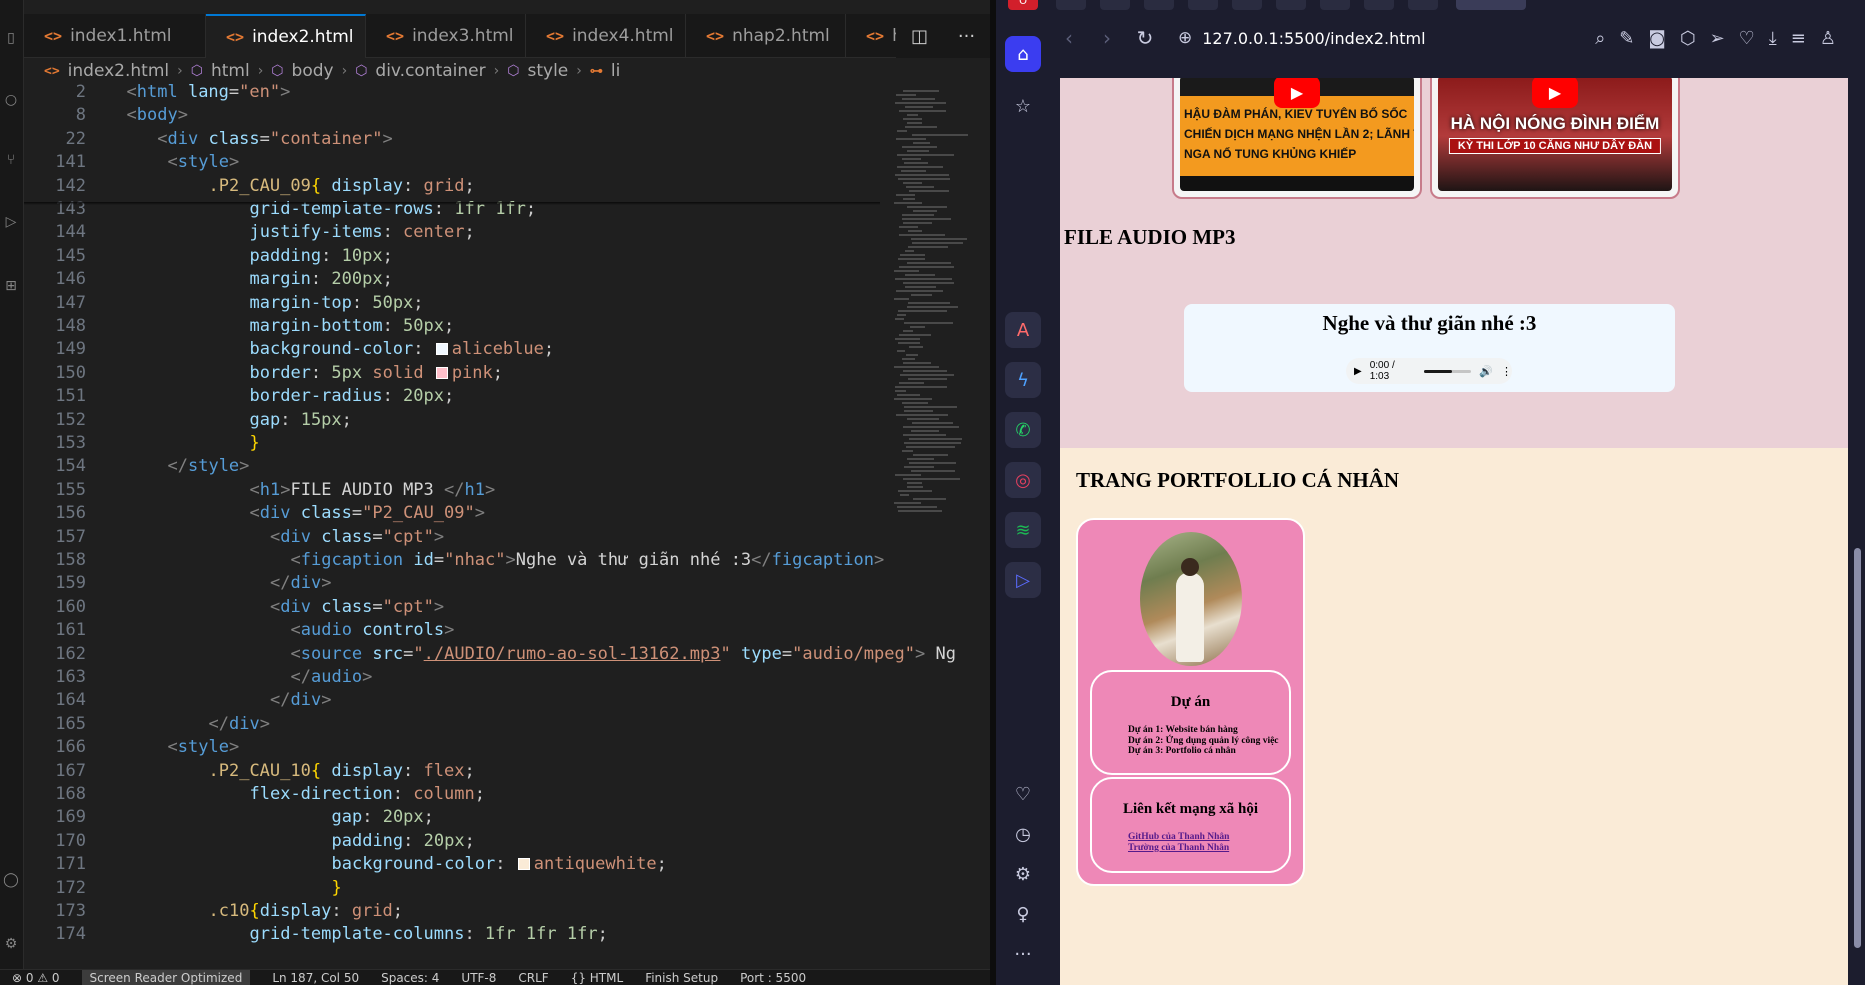  I want to click on spotify-icon: ≋, so click(1023, 530).